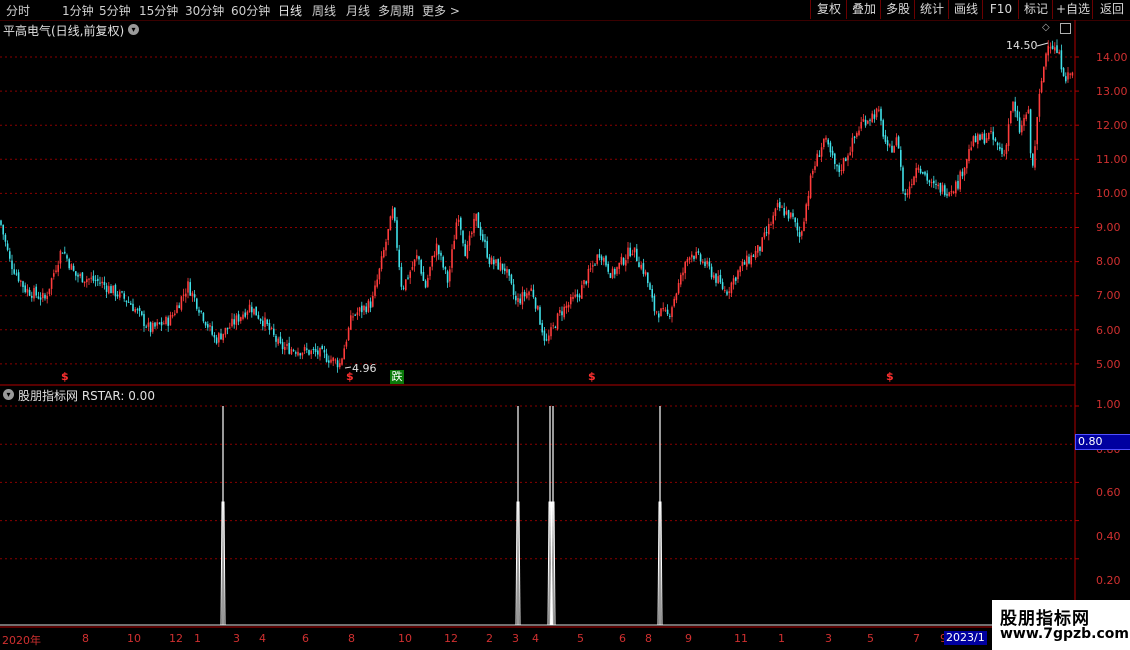  I want to click on add-watchlist-button: +自选, so click(1072, 9).